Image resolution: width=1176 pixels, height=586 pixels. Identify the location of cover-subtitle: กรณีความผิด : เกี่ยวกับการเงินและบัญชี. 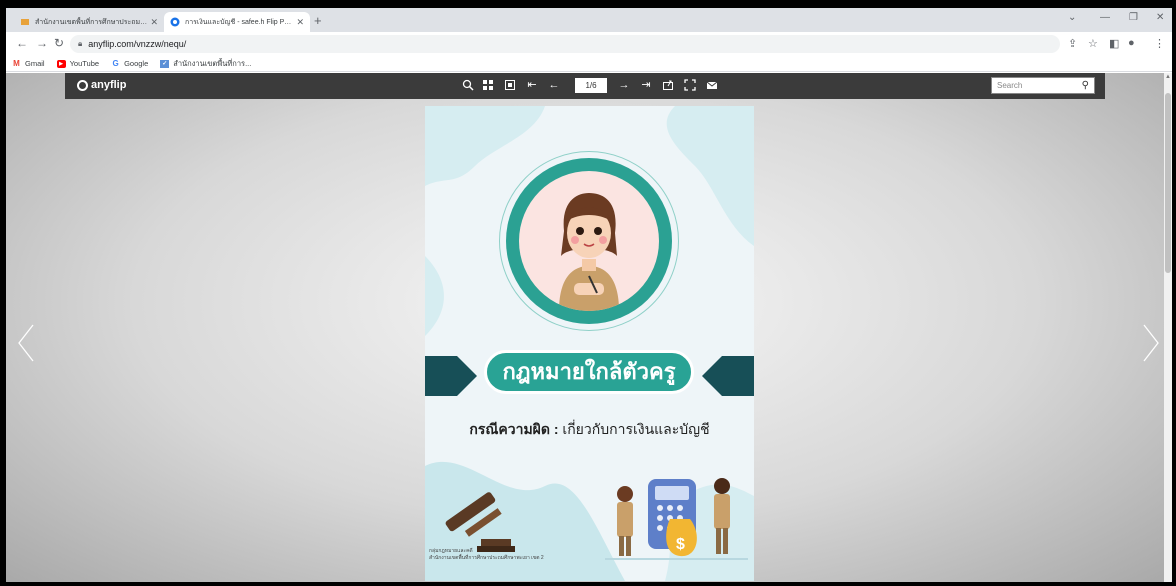
(589, 429).